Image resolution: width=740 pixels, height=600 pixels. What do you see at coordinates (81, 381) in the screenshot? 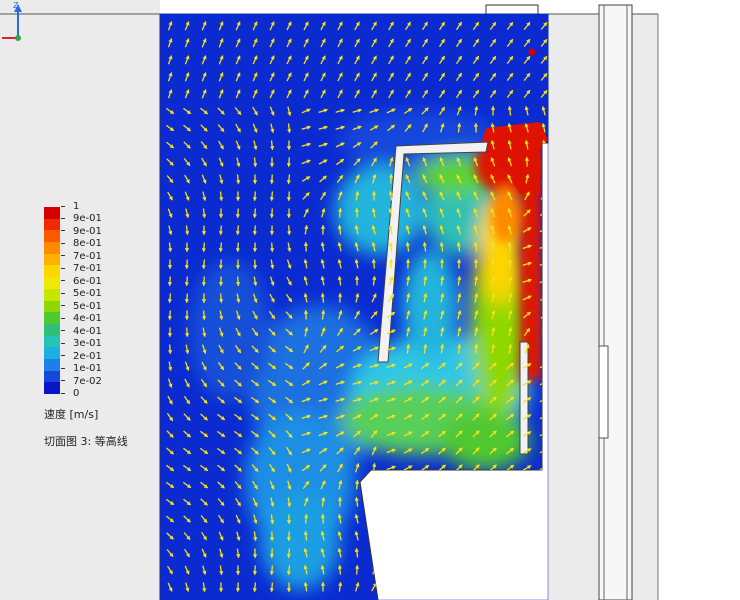
I see `legend-tick-label: 7e-02` at bounding box center [81, 381].